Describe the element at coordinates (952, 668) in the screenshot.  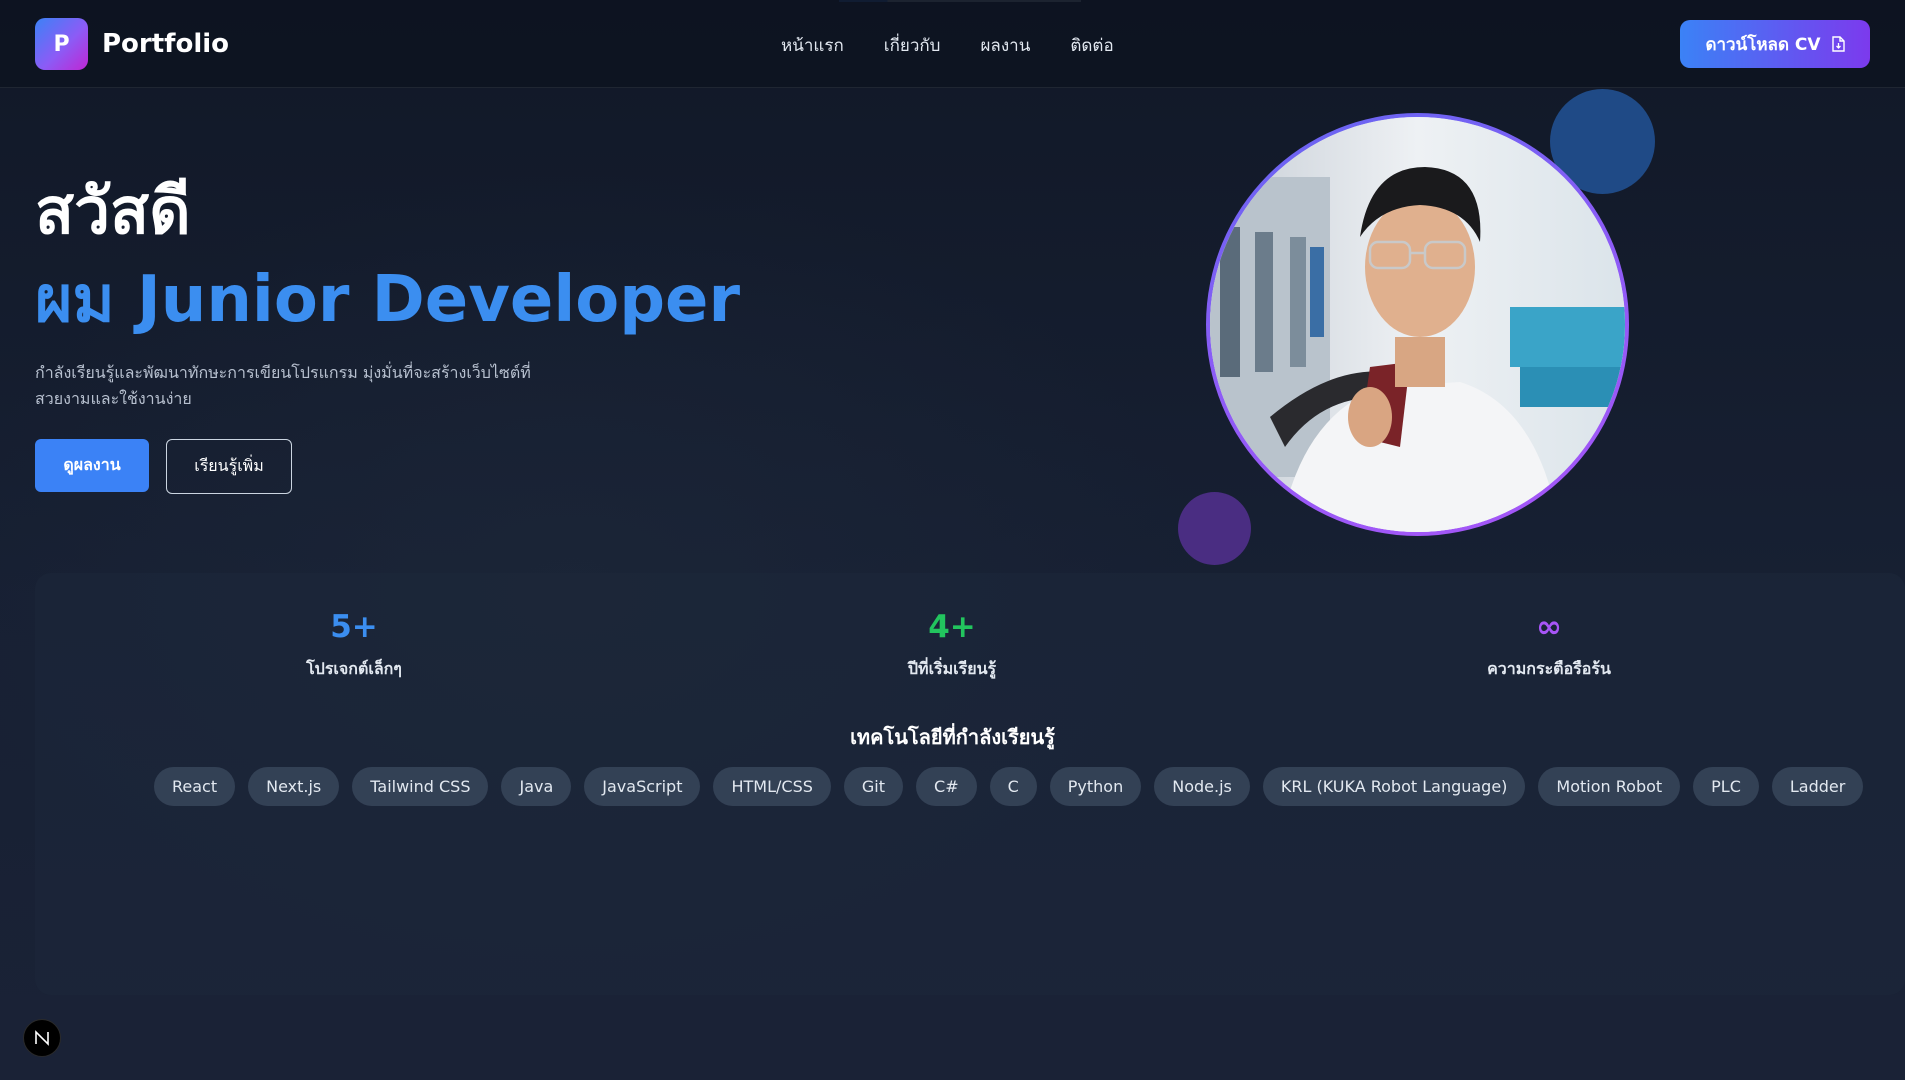
I see `stat-years-label: ปีที่เริ่มเรียนรู้` at that location.